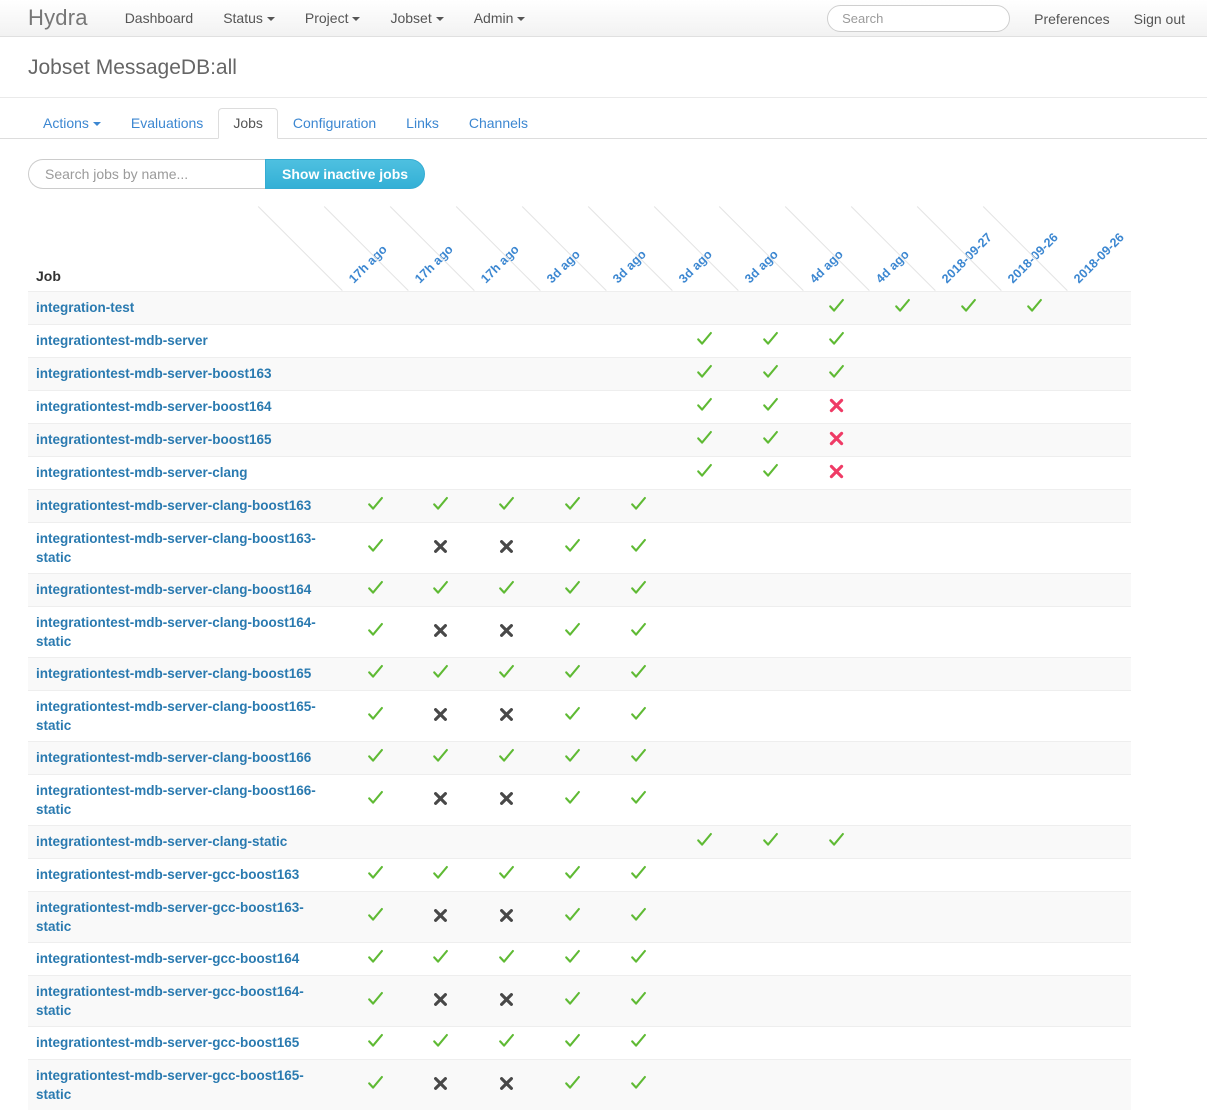 The width and height of the screenshot is (1207, 1110). I want to click on job-link: integrationtest-mdb-server, so click(122, 340).